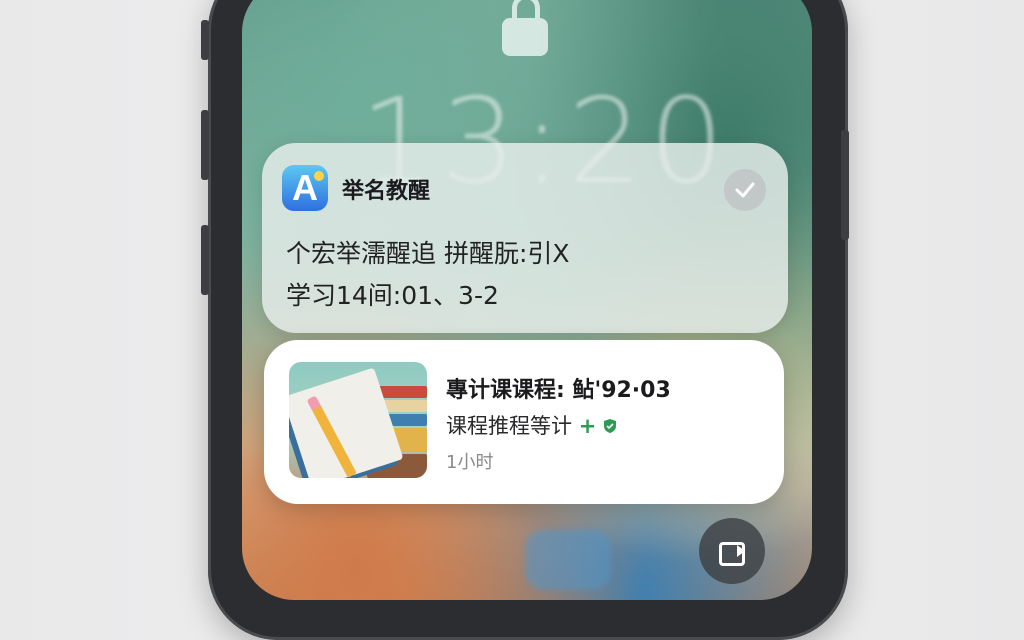  I want to click on side-button-right, so click(845, 185).